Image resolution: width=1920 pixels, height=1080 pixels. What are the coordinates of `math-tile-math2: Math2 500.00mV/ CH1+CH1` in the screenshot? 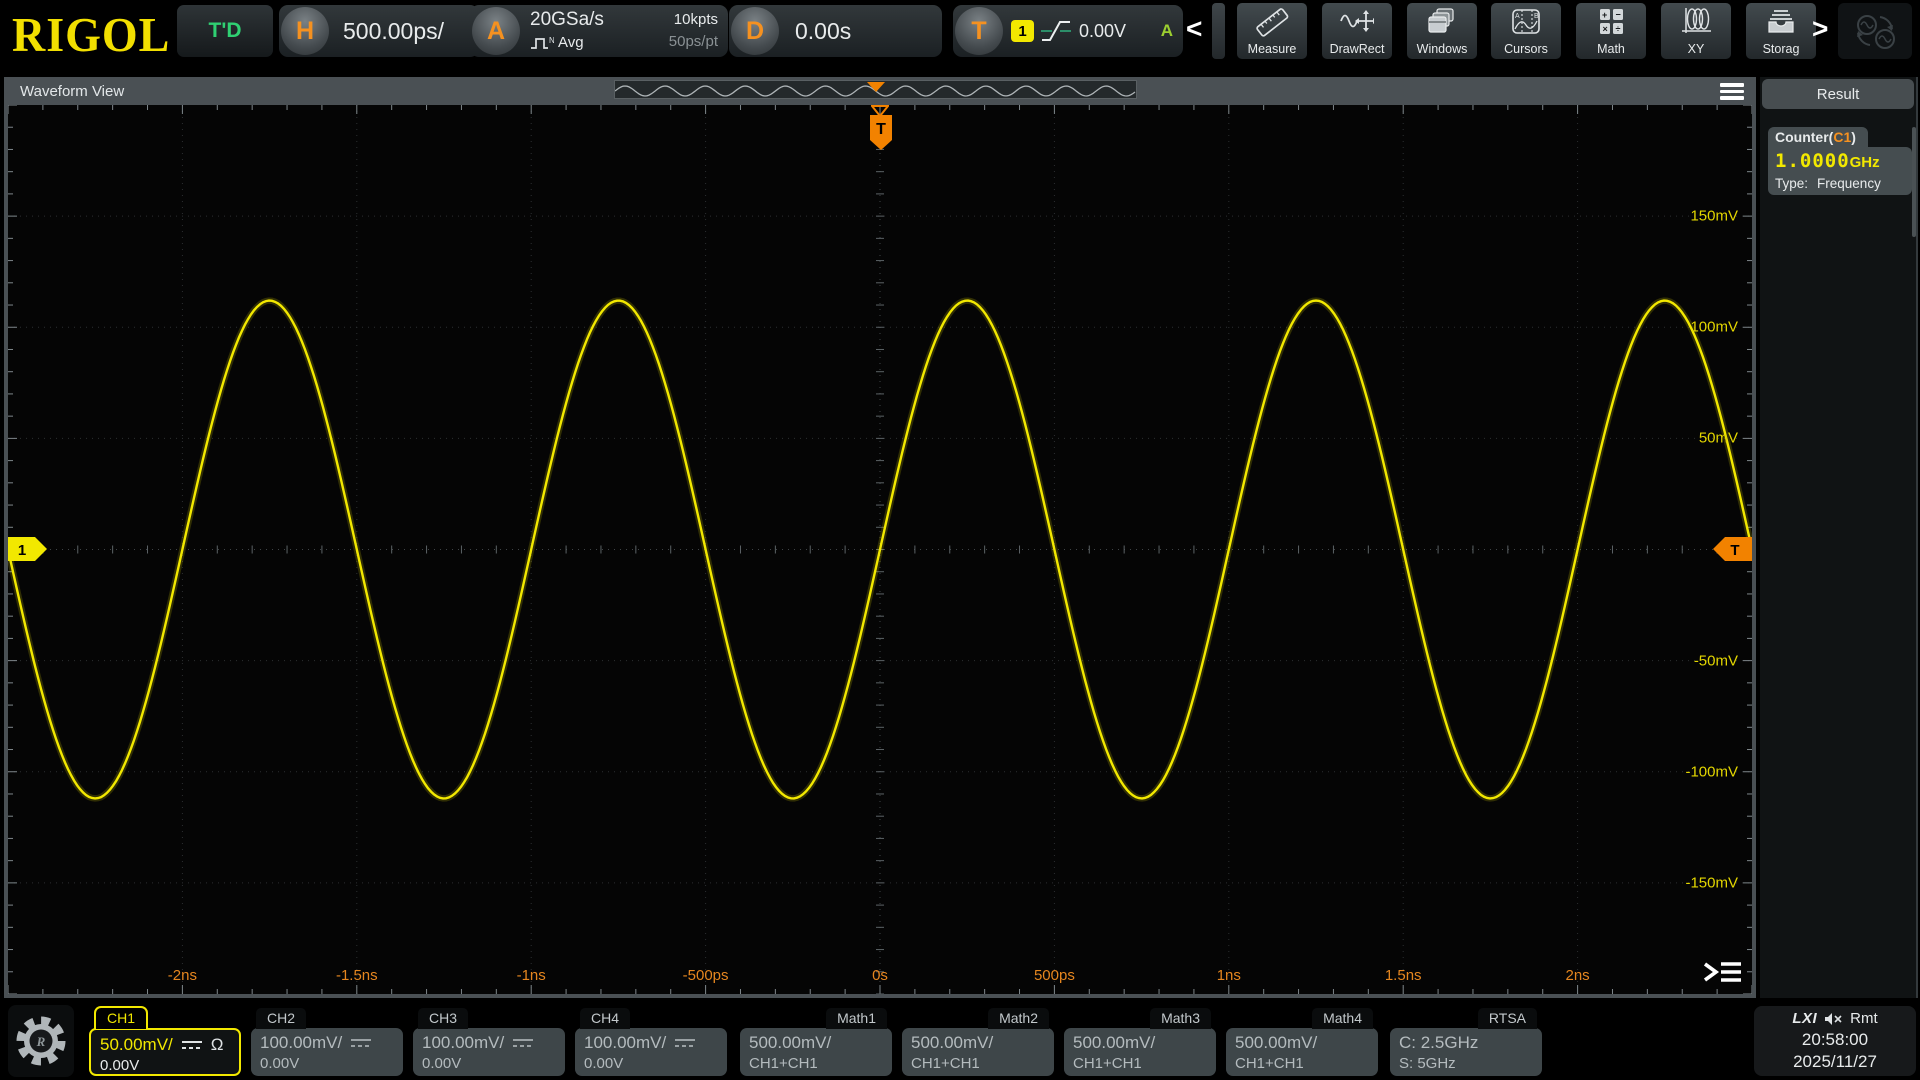 It's located at (978, 1042).